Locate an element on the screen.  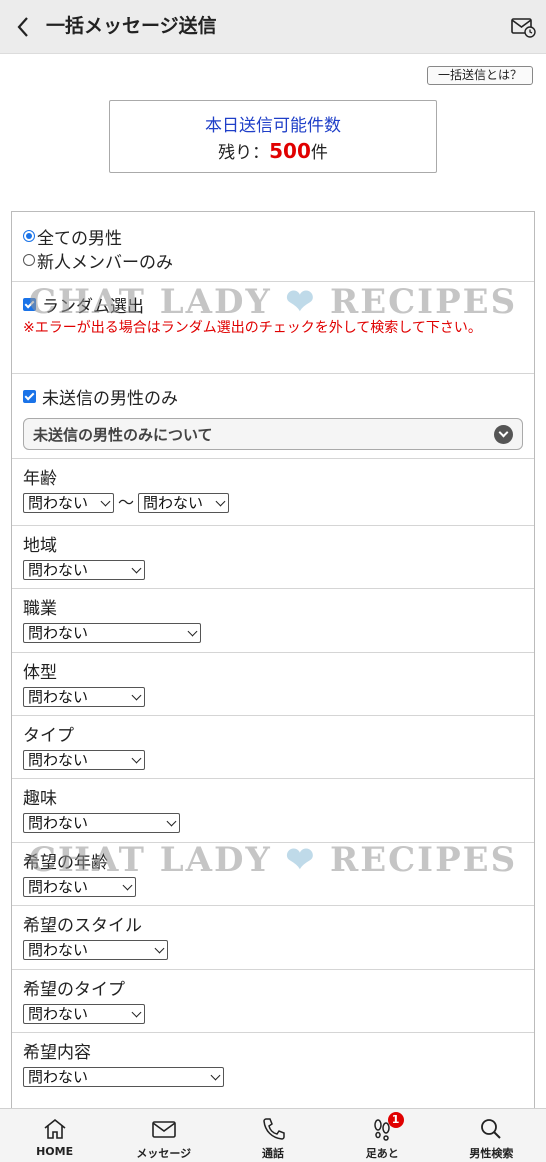
age-section: 年齢 問わない〜問わない is located at coordinates (273, 492).